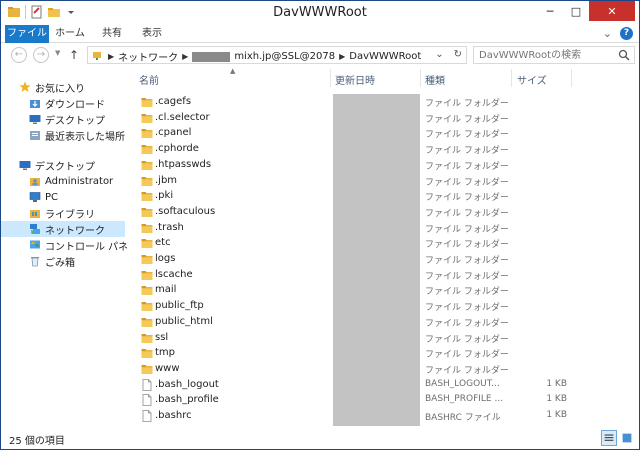 The height and width of the screenshot is (450, 640). What do you see at coordinates (52, 197) in the screenshot?
I see `nav-label: PC` at bounding box center [52, 197].